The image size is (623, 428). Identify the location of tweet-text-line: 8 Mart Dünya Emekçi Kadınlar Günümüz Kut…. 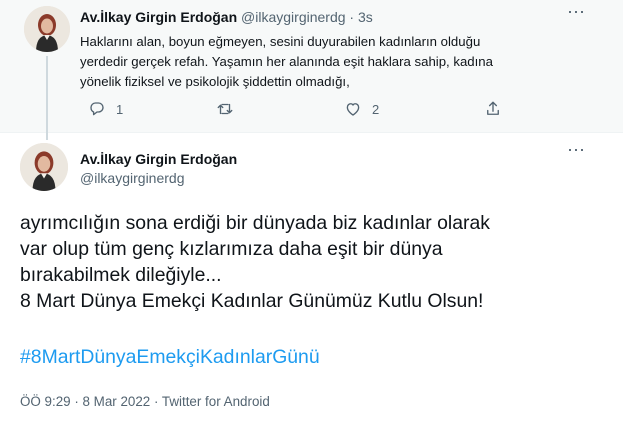
(252, 301).